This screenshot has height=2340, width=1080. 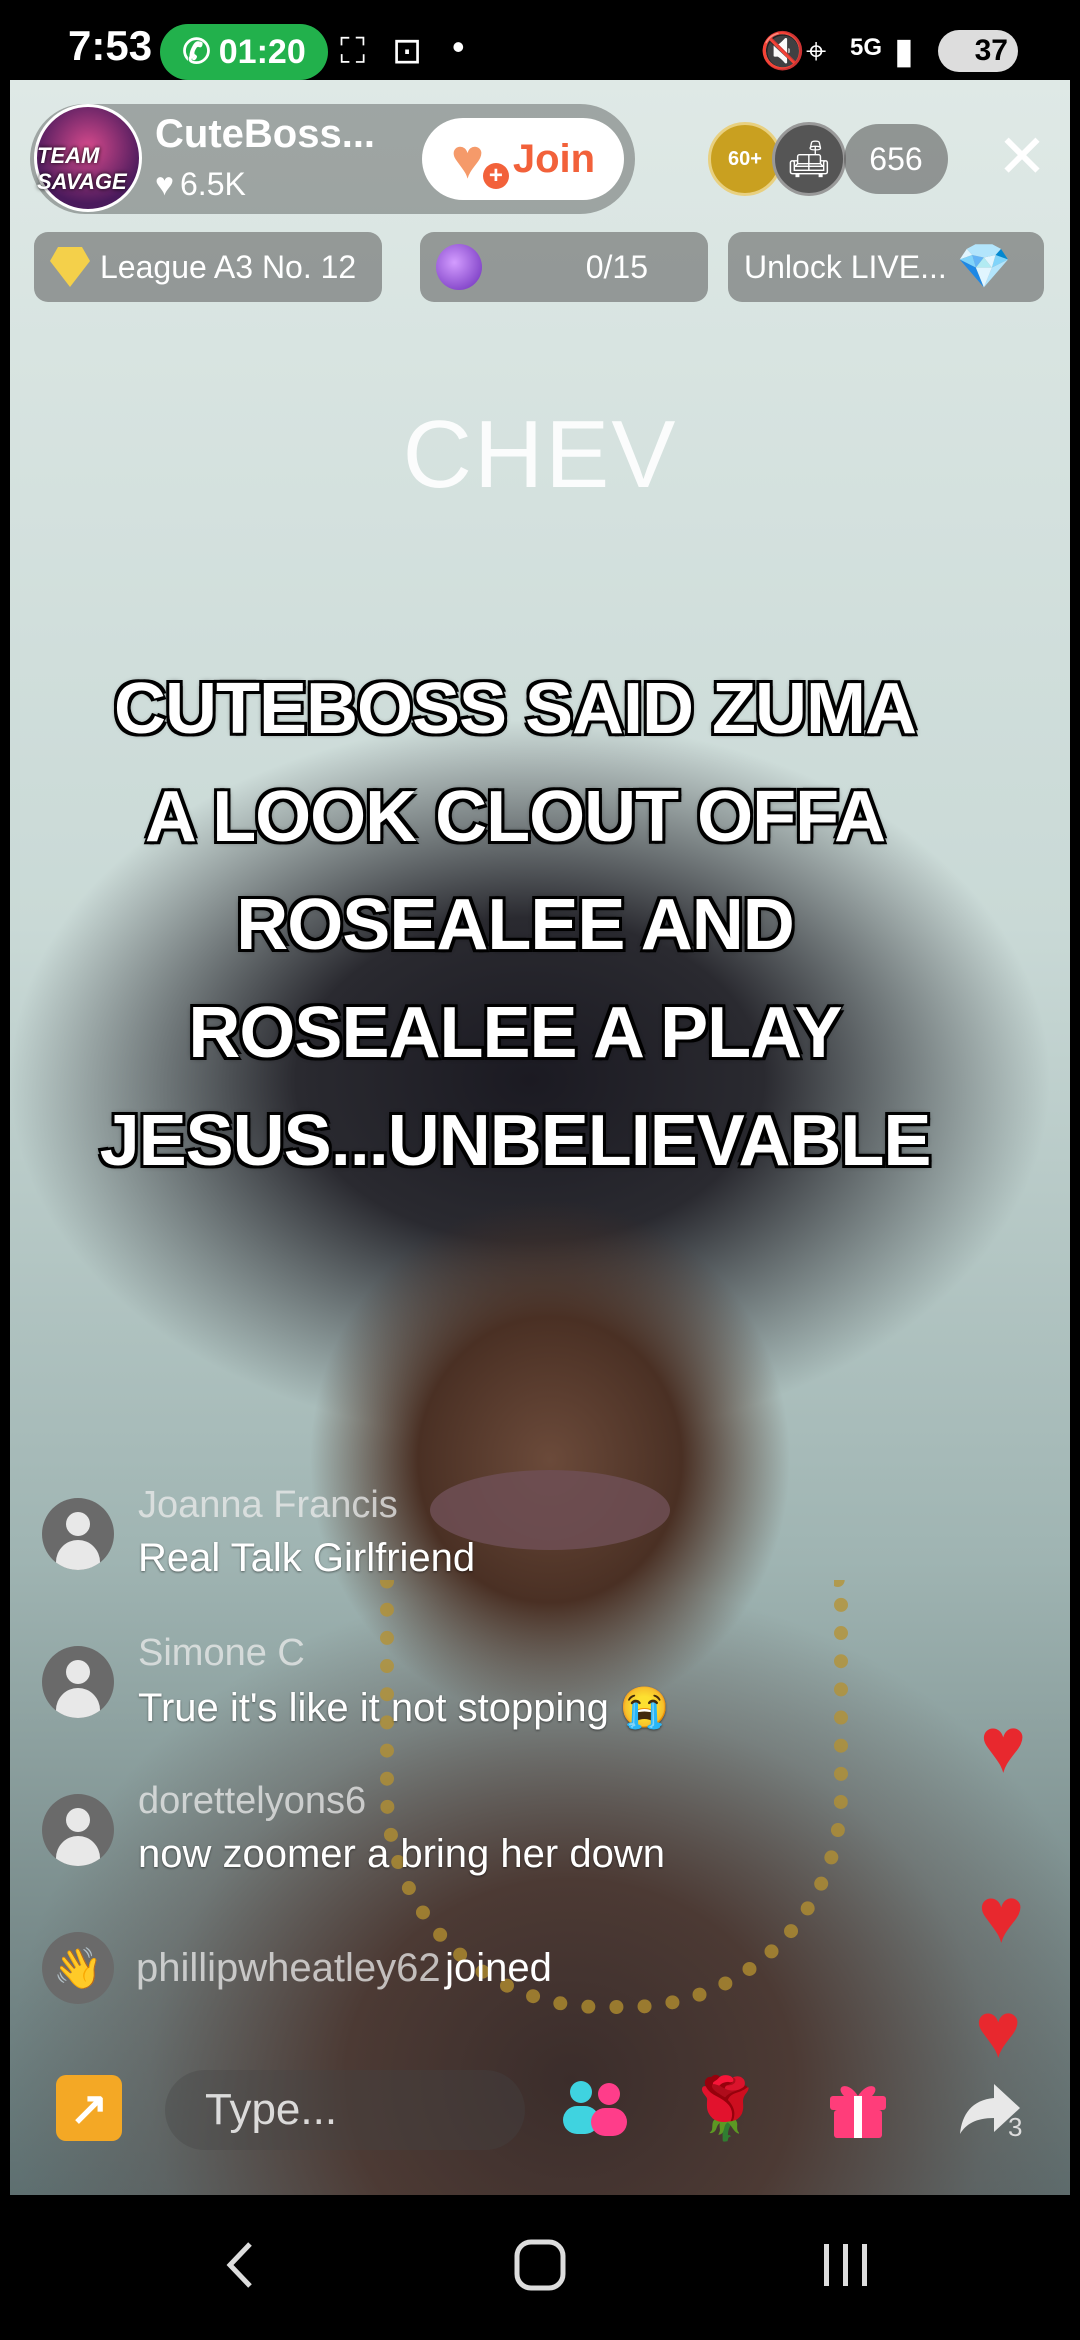 What do you see at coordinates (70, 267) in the screenshot?
I see `diamond-icon` at bounding box center [70, 267].